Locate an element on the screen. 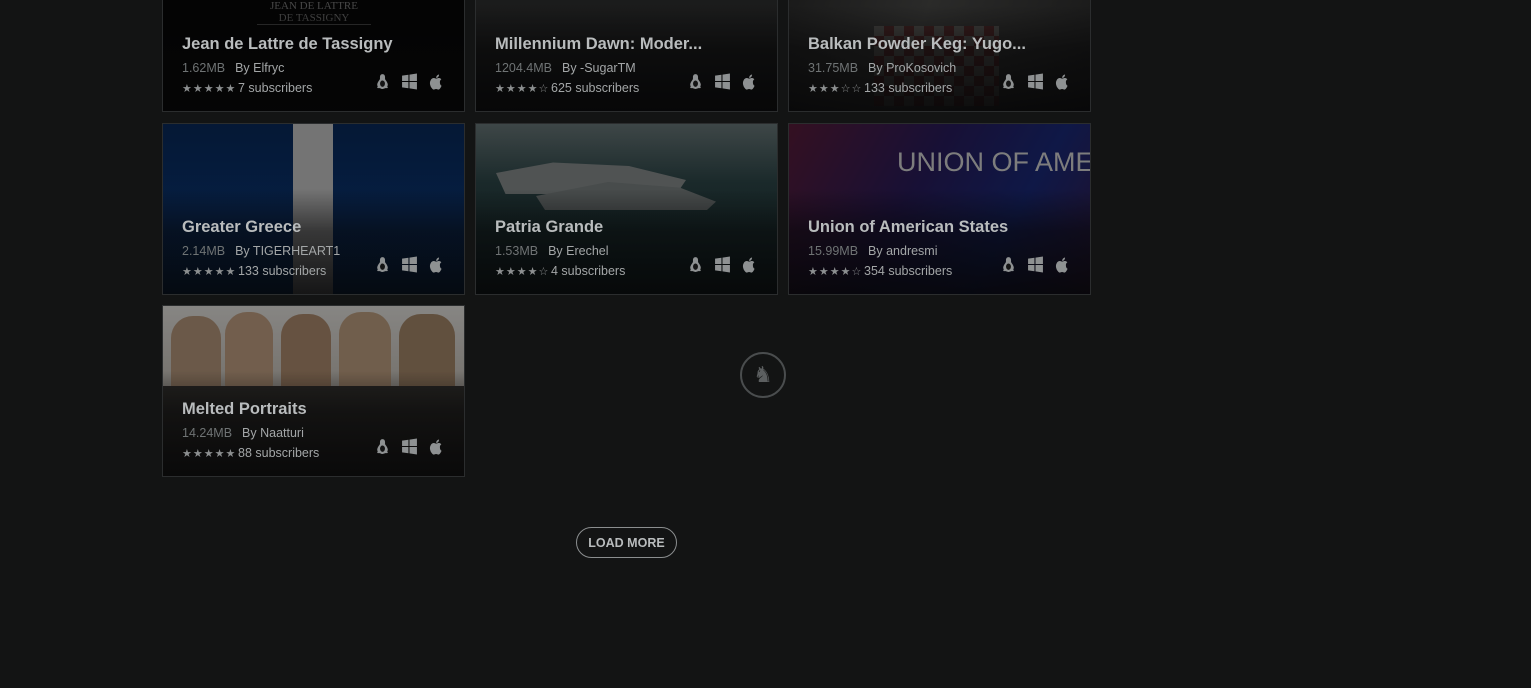  mod-title: Greater Greece is located at coordinates (241, 227).